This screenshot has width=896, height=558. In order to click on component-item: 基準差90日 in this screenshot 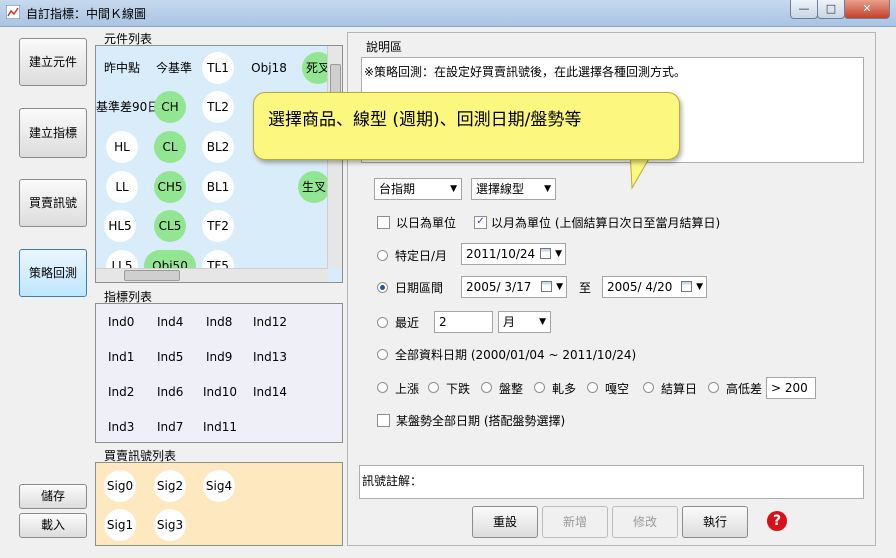, I will do `click(127, 107)`.